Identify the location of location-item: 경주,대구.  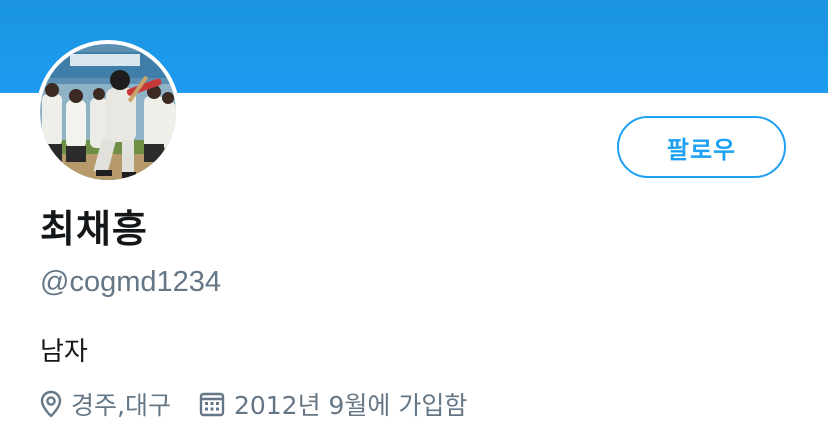
(105, 404).